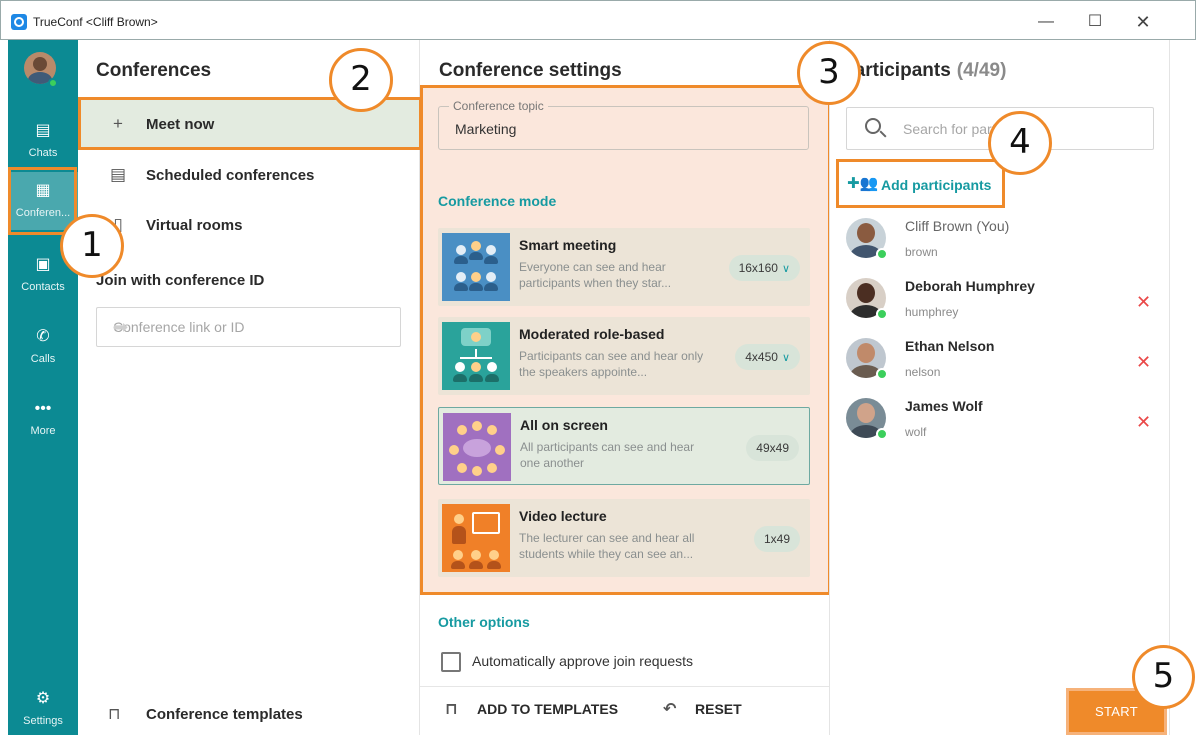 This screenshot has width=1196, height=735. Describe the element at coordinates (43, 347) in the screenshot. I see `rail-item-calls: ✆ Calls` at that location.